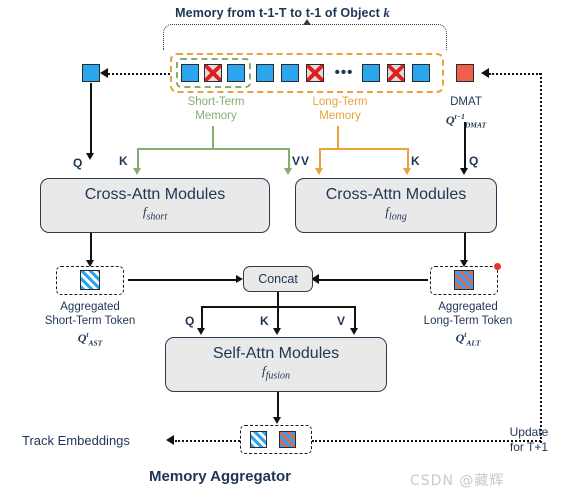 This screenshot has width=565, height=502. I want to click on short-term-memory-label: Short-Term Memory, so click(216, 109).